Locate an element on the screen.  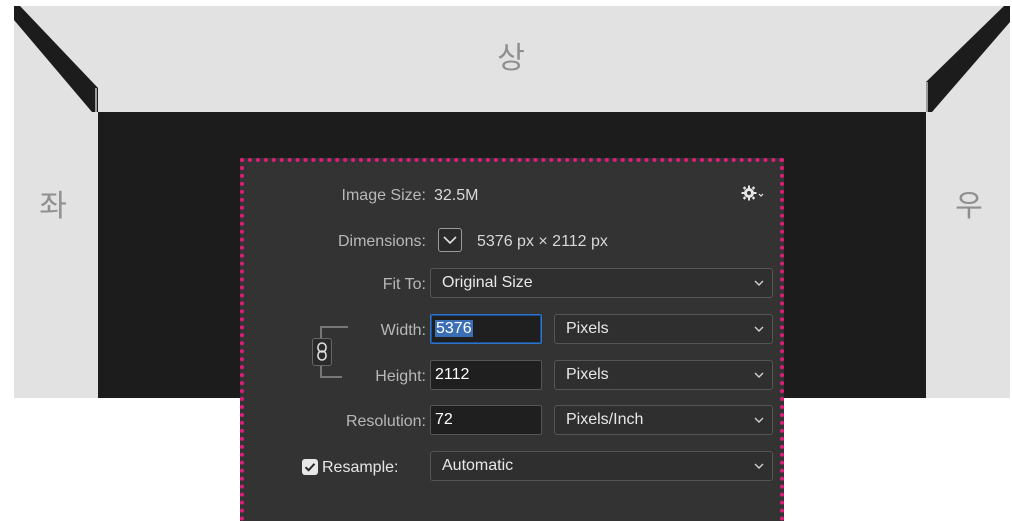
dimensions-units-dropdown is located at coordinates (450, 240).